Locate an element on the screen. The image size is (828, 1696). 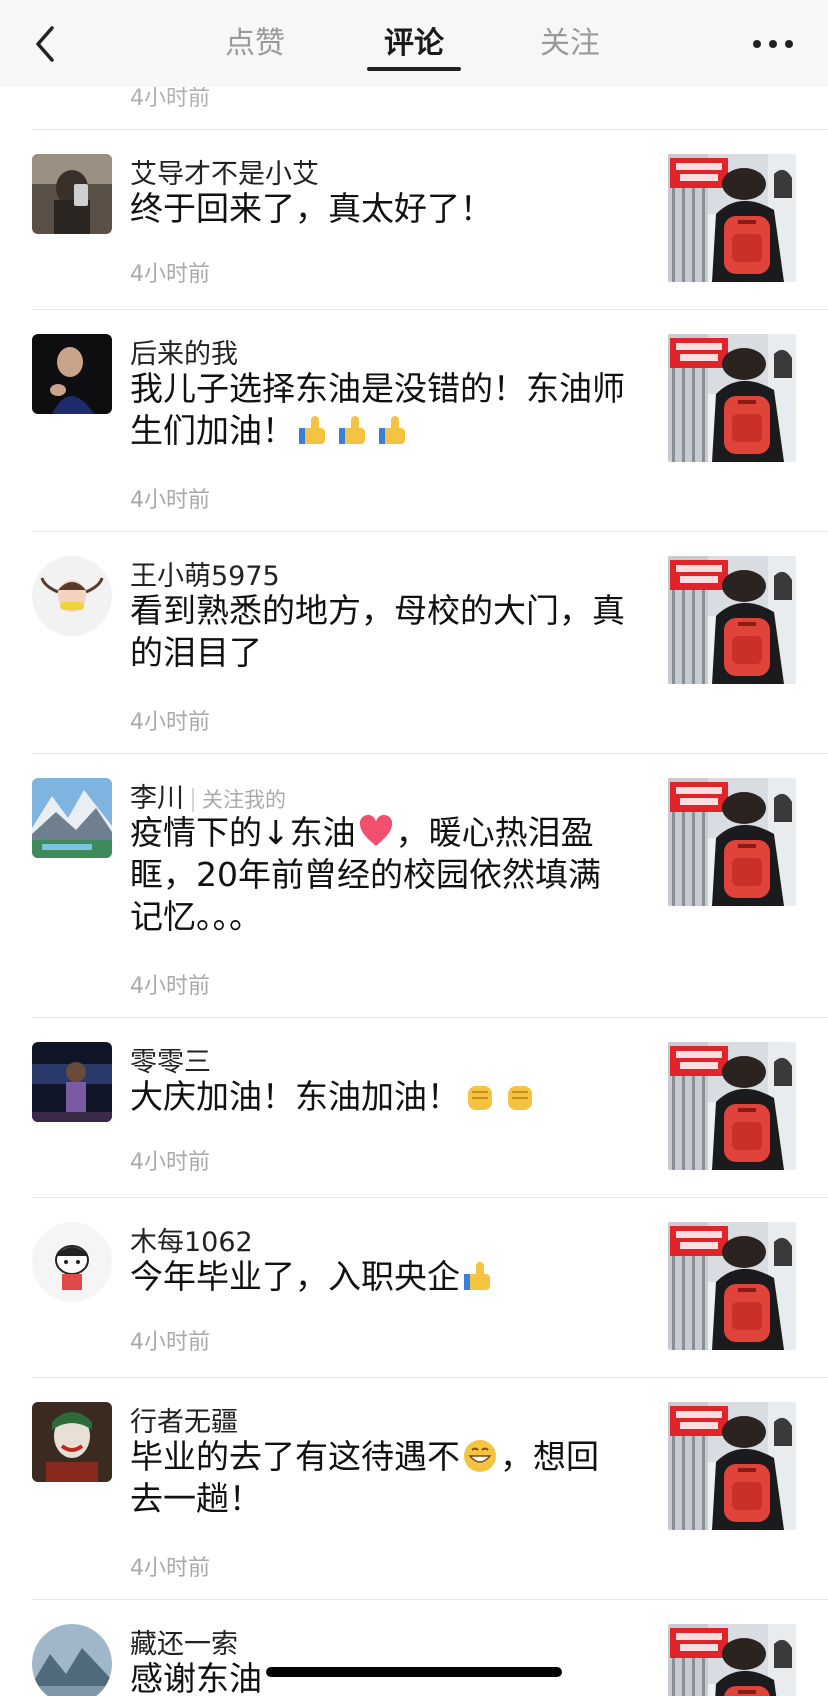
ellipsis-icon is located at coordinates (773, 44).